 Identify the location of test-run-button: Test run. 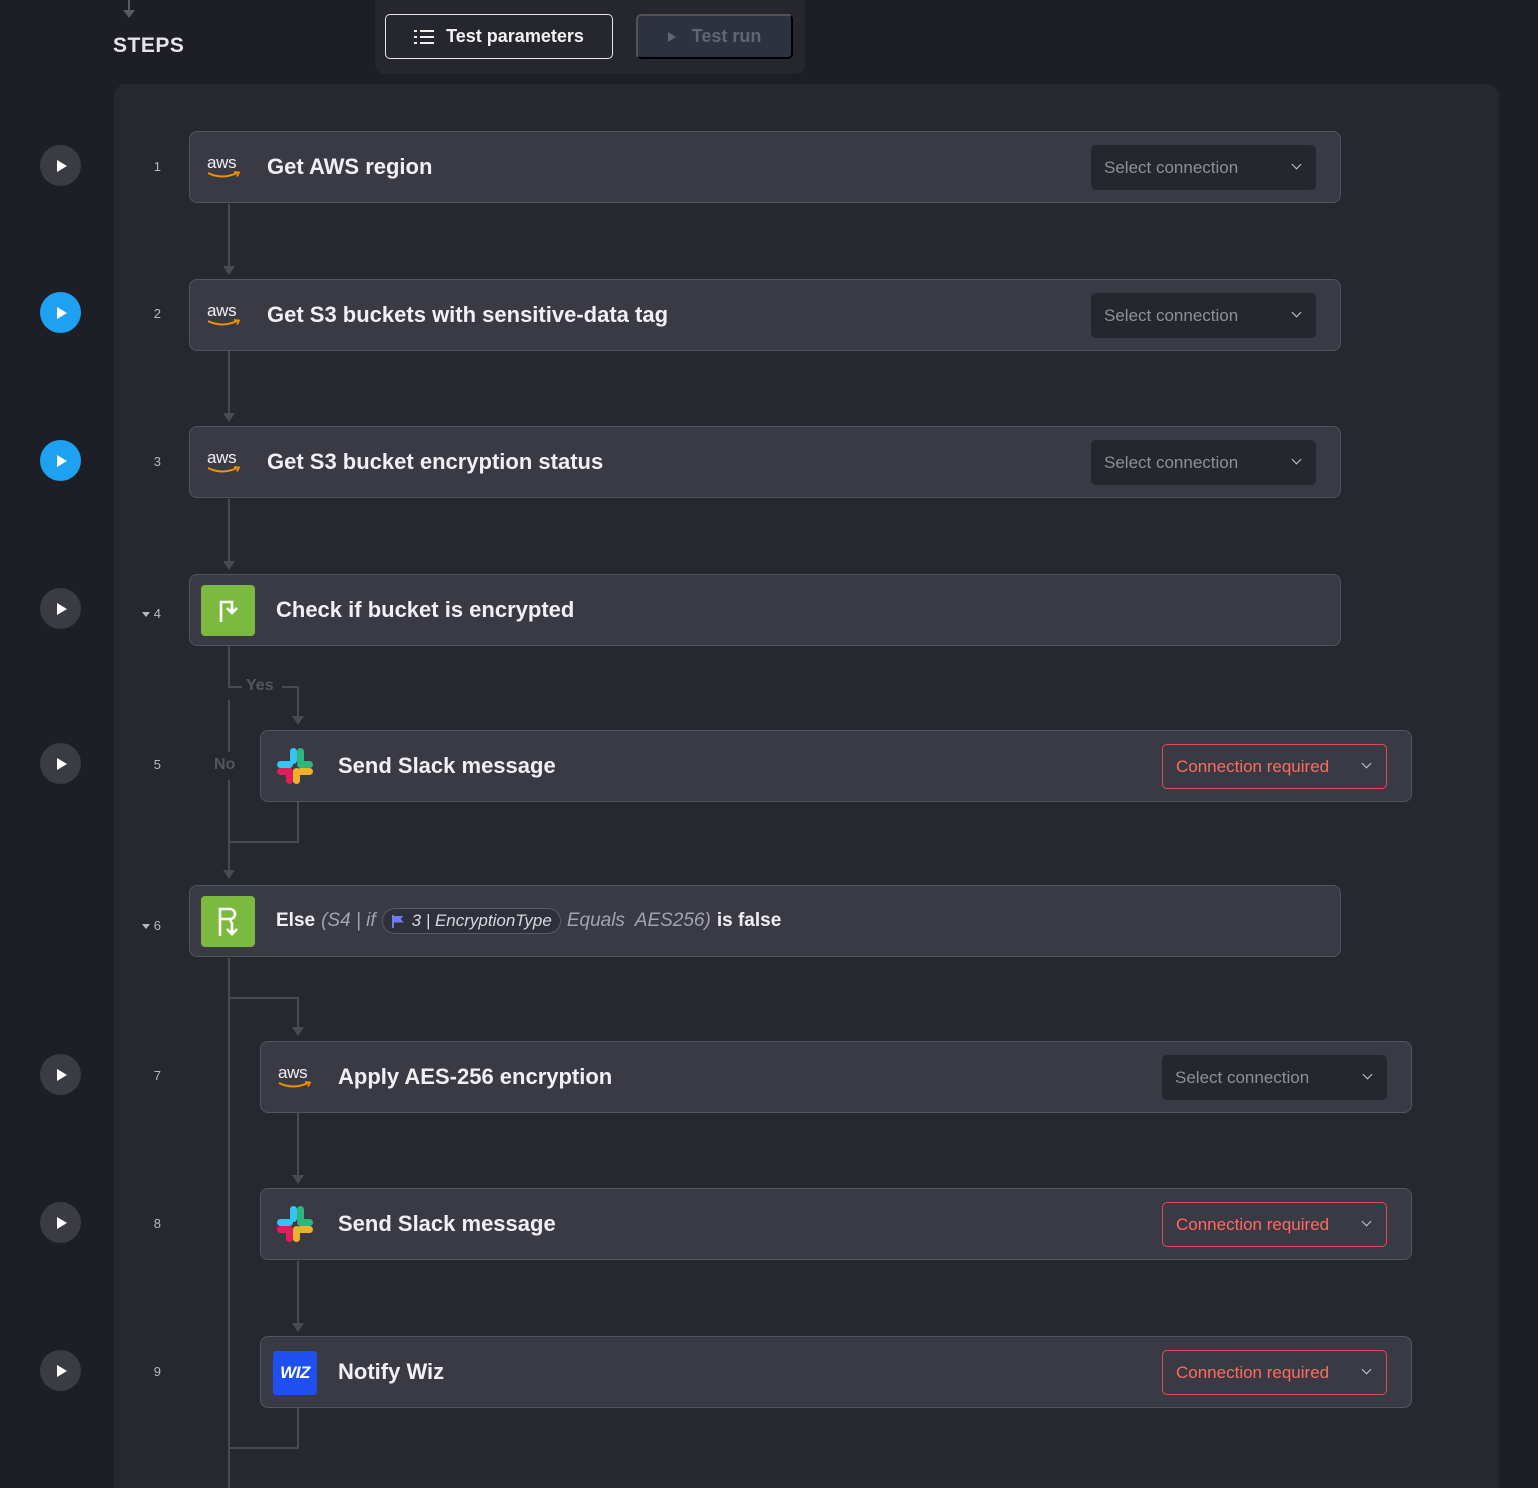
(714, 36).